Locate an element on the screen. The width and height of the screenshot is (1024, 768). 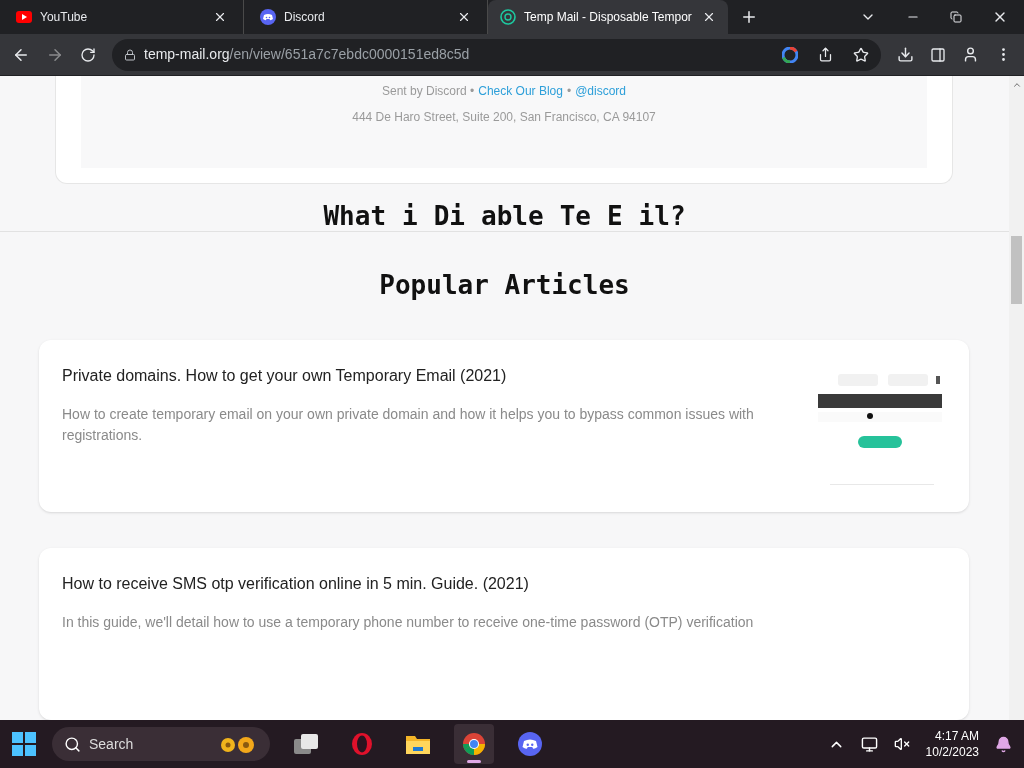
profile-icon is located at coordinates (970, 54).